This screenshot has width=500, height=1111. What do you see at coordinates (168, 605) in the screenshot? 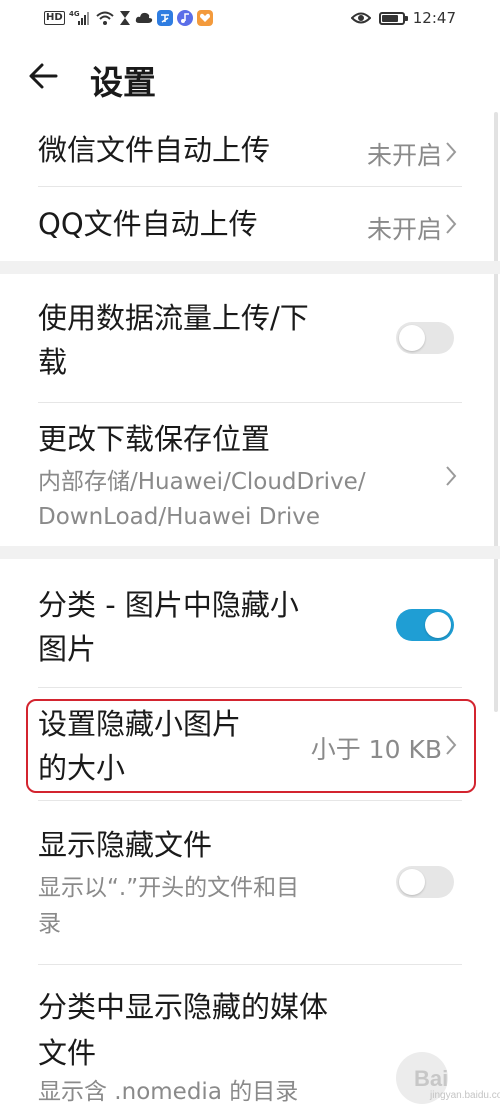
I see `hide-small-images-title-line1: 分类 - 图片中隐藏小` at bounding box center [168, 605].